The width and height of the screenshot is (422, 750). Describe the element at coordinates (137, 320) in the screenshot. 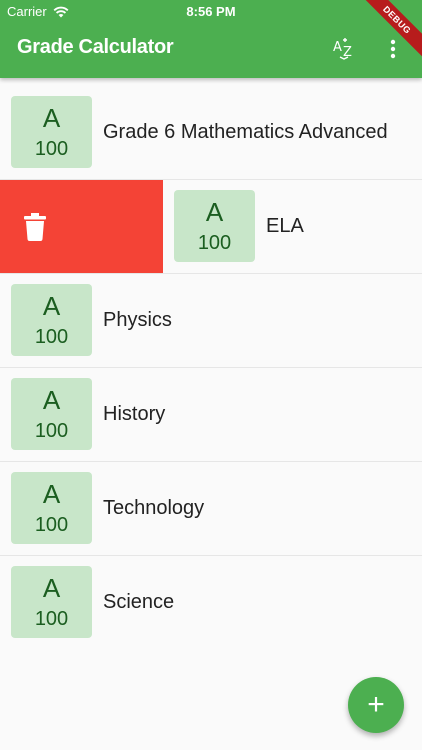

I see `course-name: Physics` at that location.